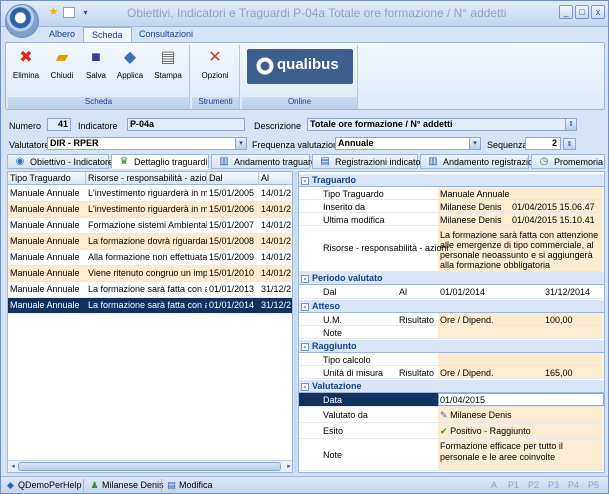 This screenshot has width=609, height=494. Describe the element at coordinates (43, 485) in the screenshot. I see `status-database: ◆ QDemoPerHelp` at that location.